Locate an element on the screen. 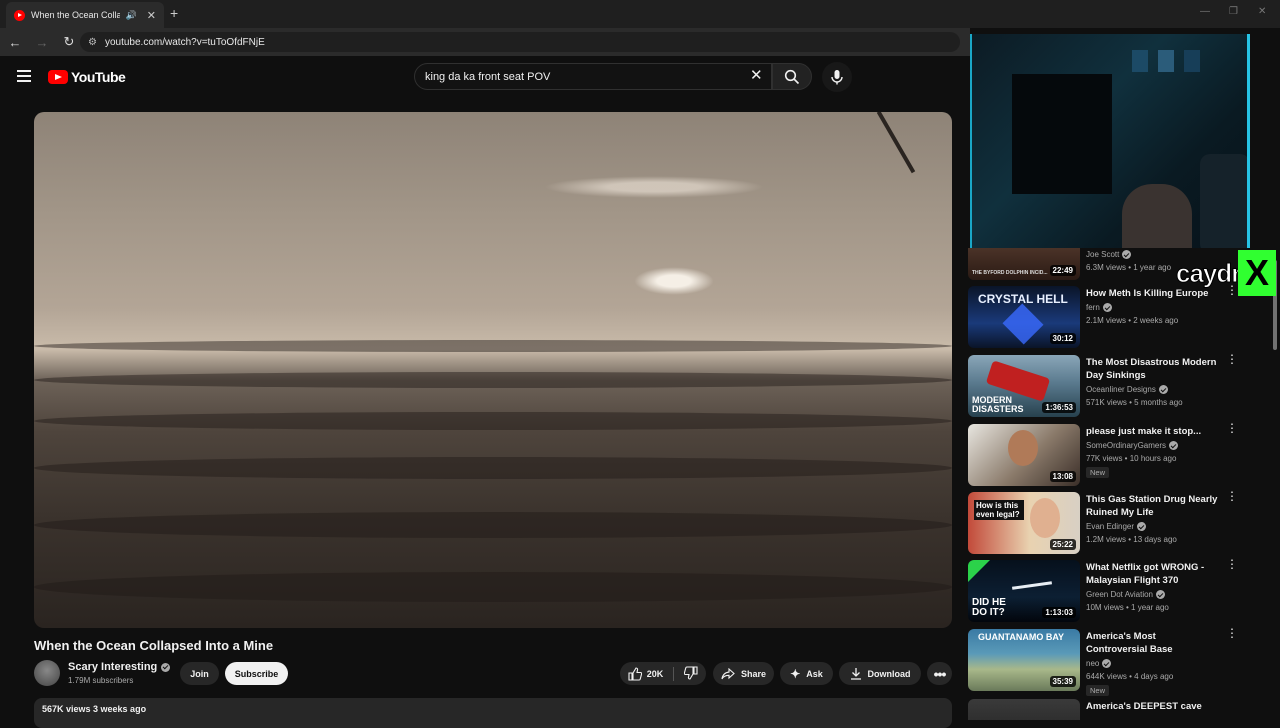 The image size is (1280, 728). download-icon is located at coordinates (855, 674).